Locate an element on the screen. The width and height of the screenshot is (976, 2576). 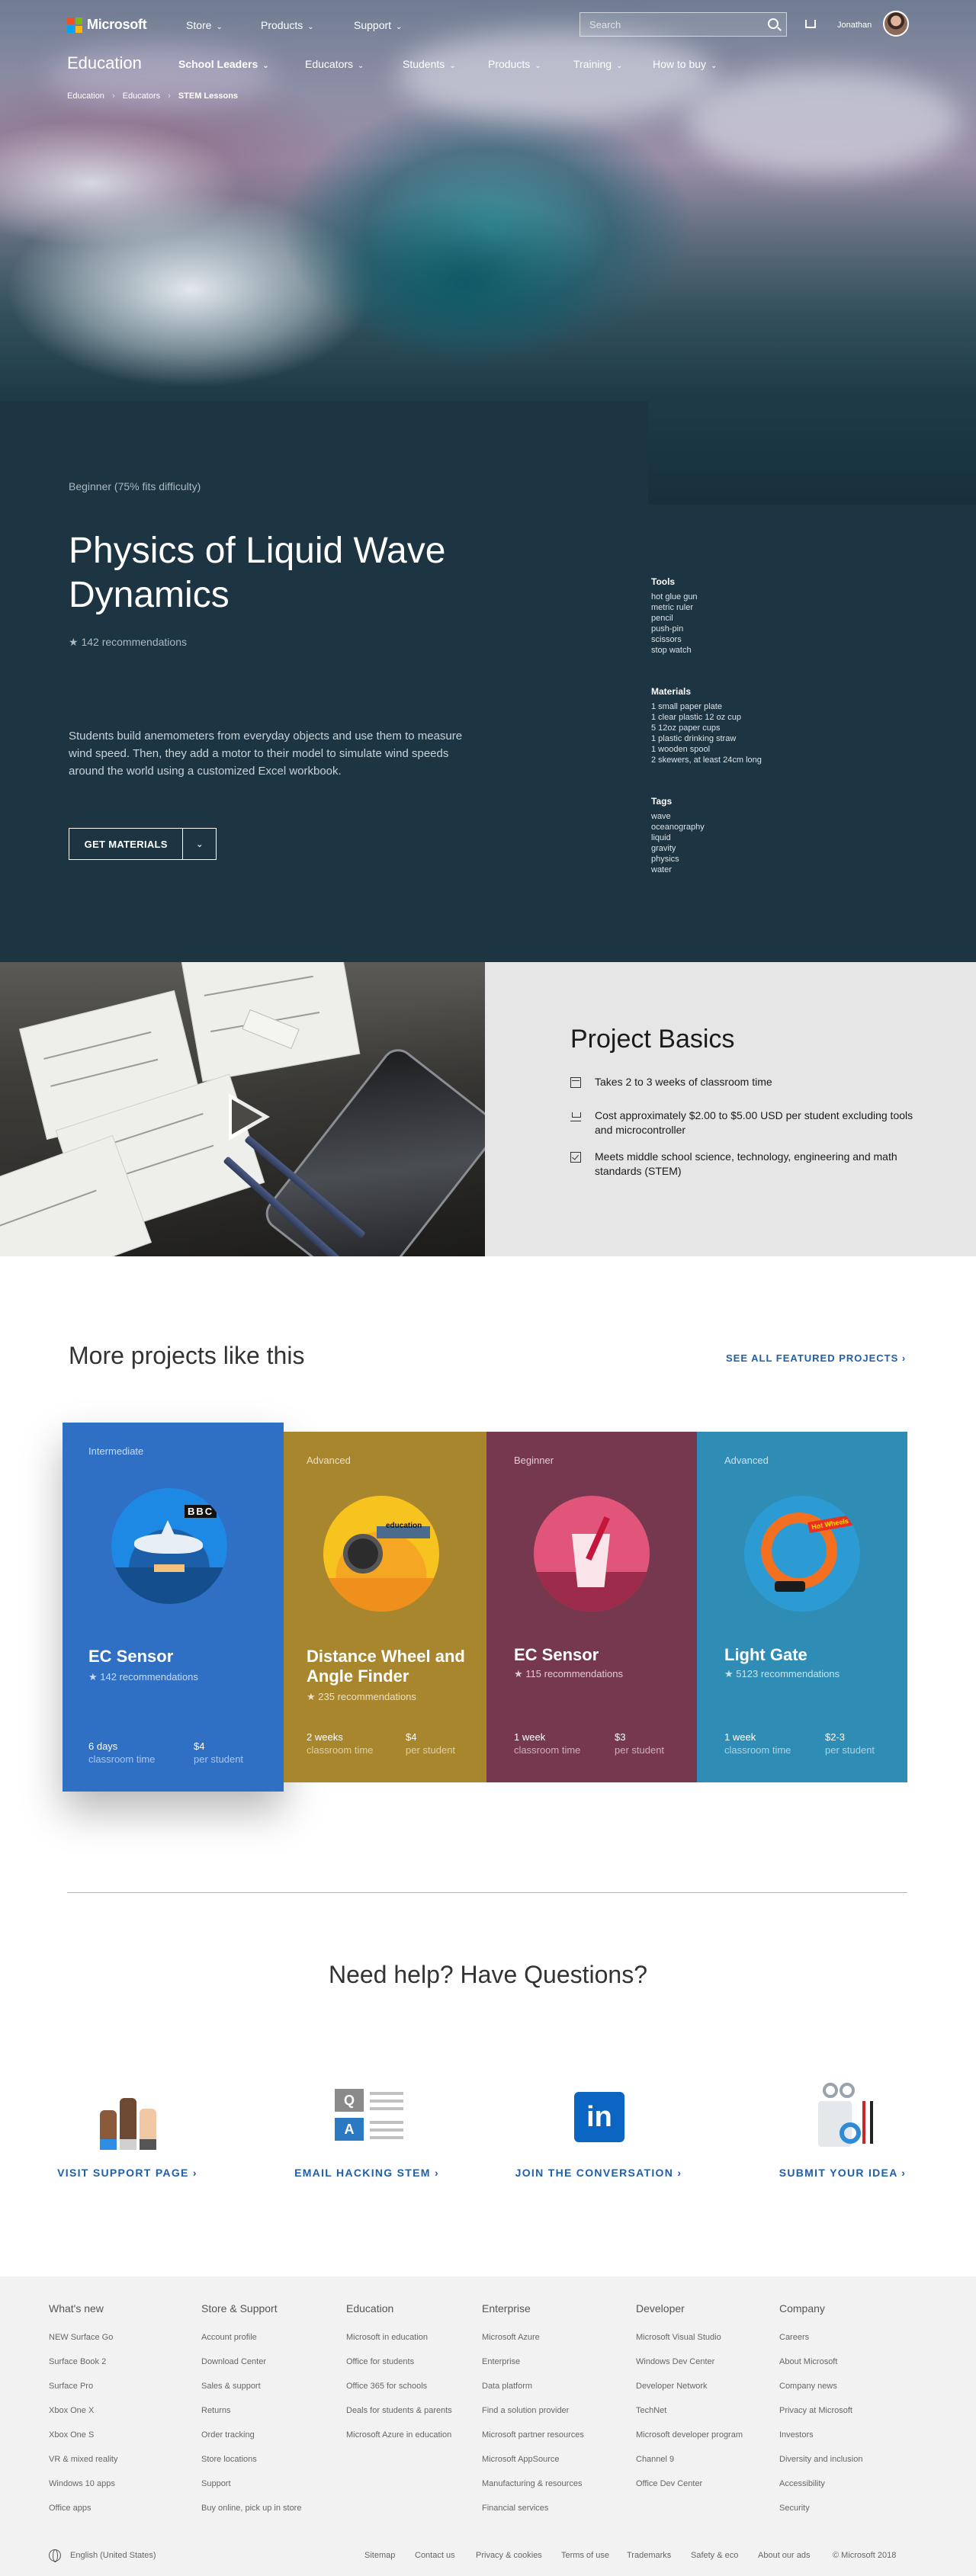
footer-link: Buy online, pick up in store is located at coordinates (251, 2508).